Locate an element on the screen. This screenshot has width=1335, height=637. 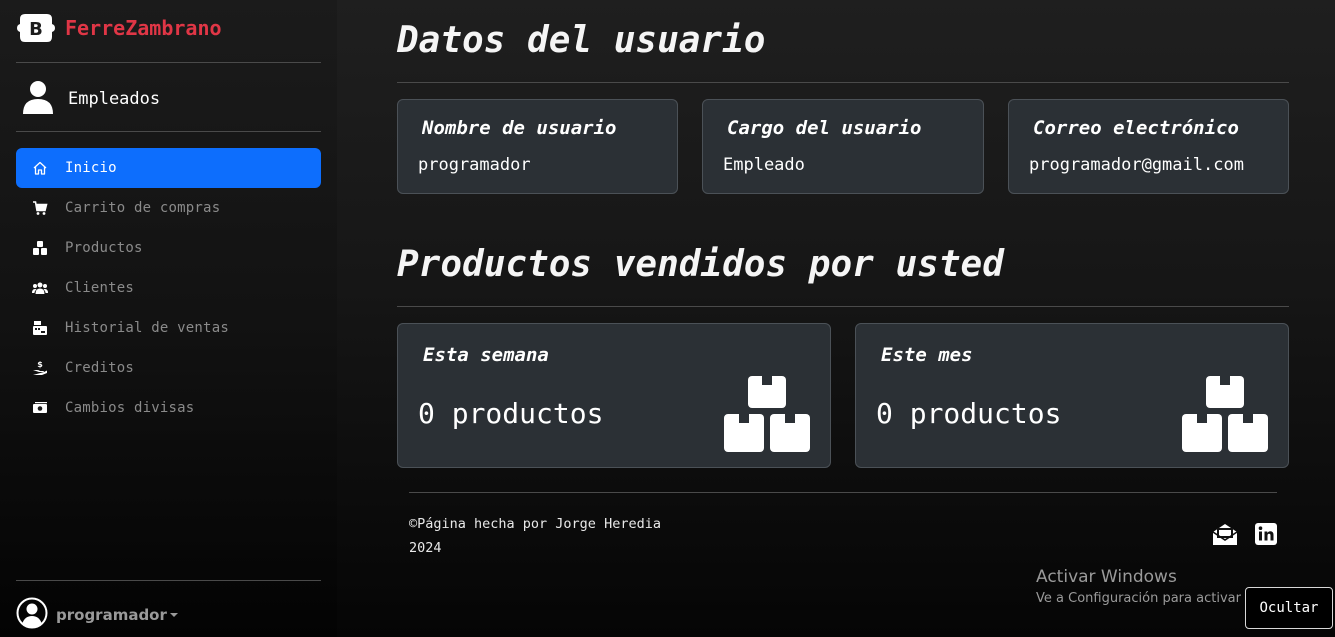
card-value: Empleado is located at coordinates (764, 165).